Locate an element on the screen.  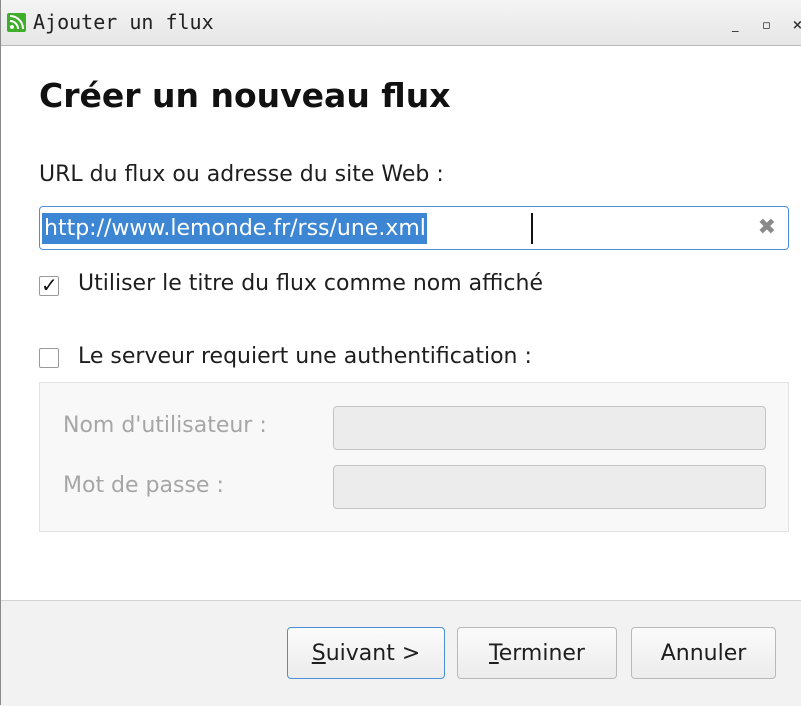
finish-button: Terminer is located at coordinates (537, 653).